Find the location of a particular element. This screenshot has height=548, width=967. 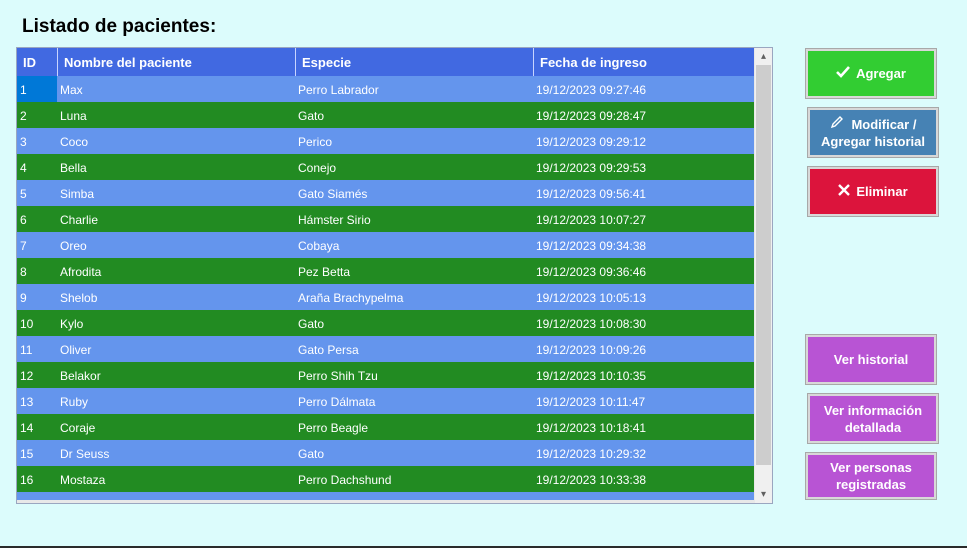

table-row: 7 Oreo Cobaya 19/12/2023 09:34:38 is located at coordinates (385, 245).